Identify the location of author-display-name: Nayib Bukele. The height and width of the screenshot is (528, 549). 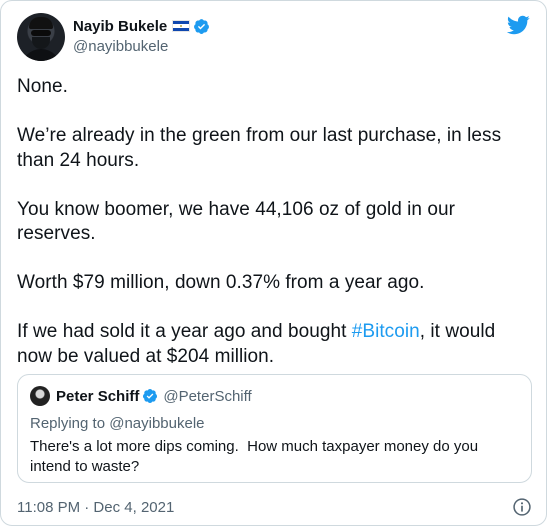
(120, 26).